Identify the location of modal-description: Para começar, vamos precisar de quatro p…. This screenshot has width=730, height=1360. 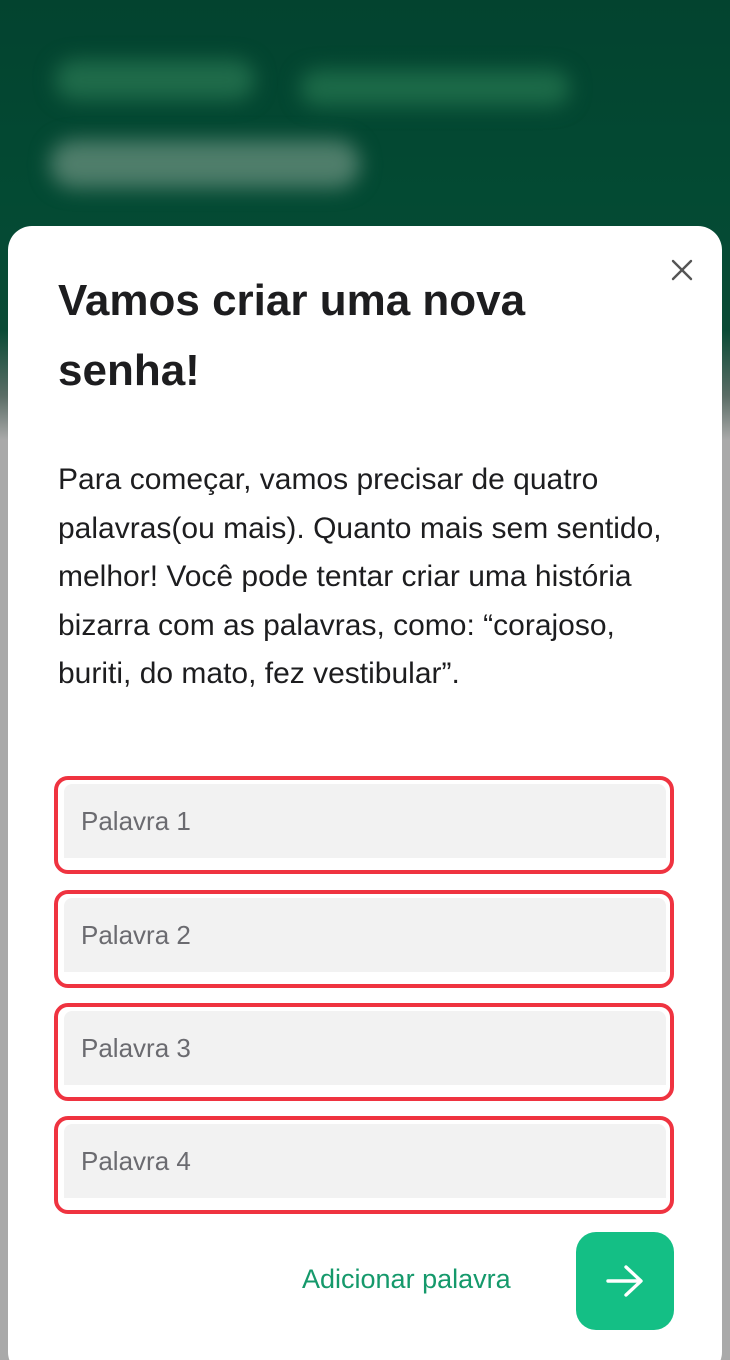
(360, 576).